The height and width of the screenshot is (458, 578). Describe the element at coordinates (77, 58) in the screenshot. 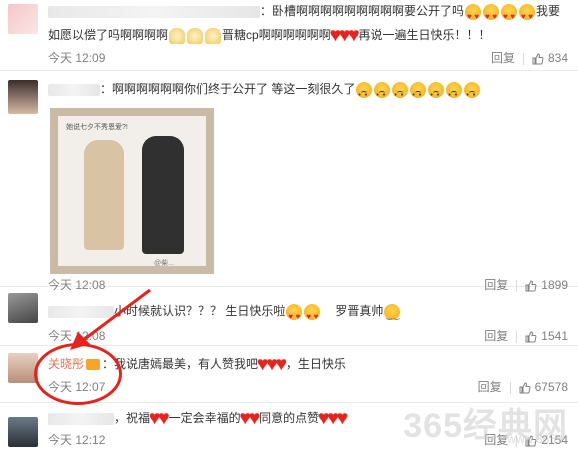

I see `comment-time: 今天 12:09` at that location.